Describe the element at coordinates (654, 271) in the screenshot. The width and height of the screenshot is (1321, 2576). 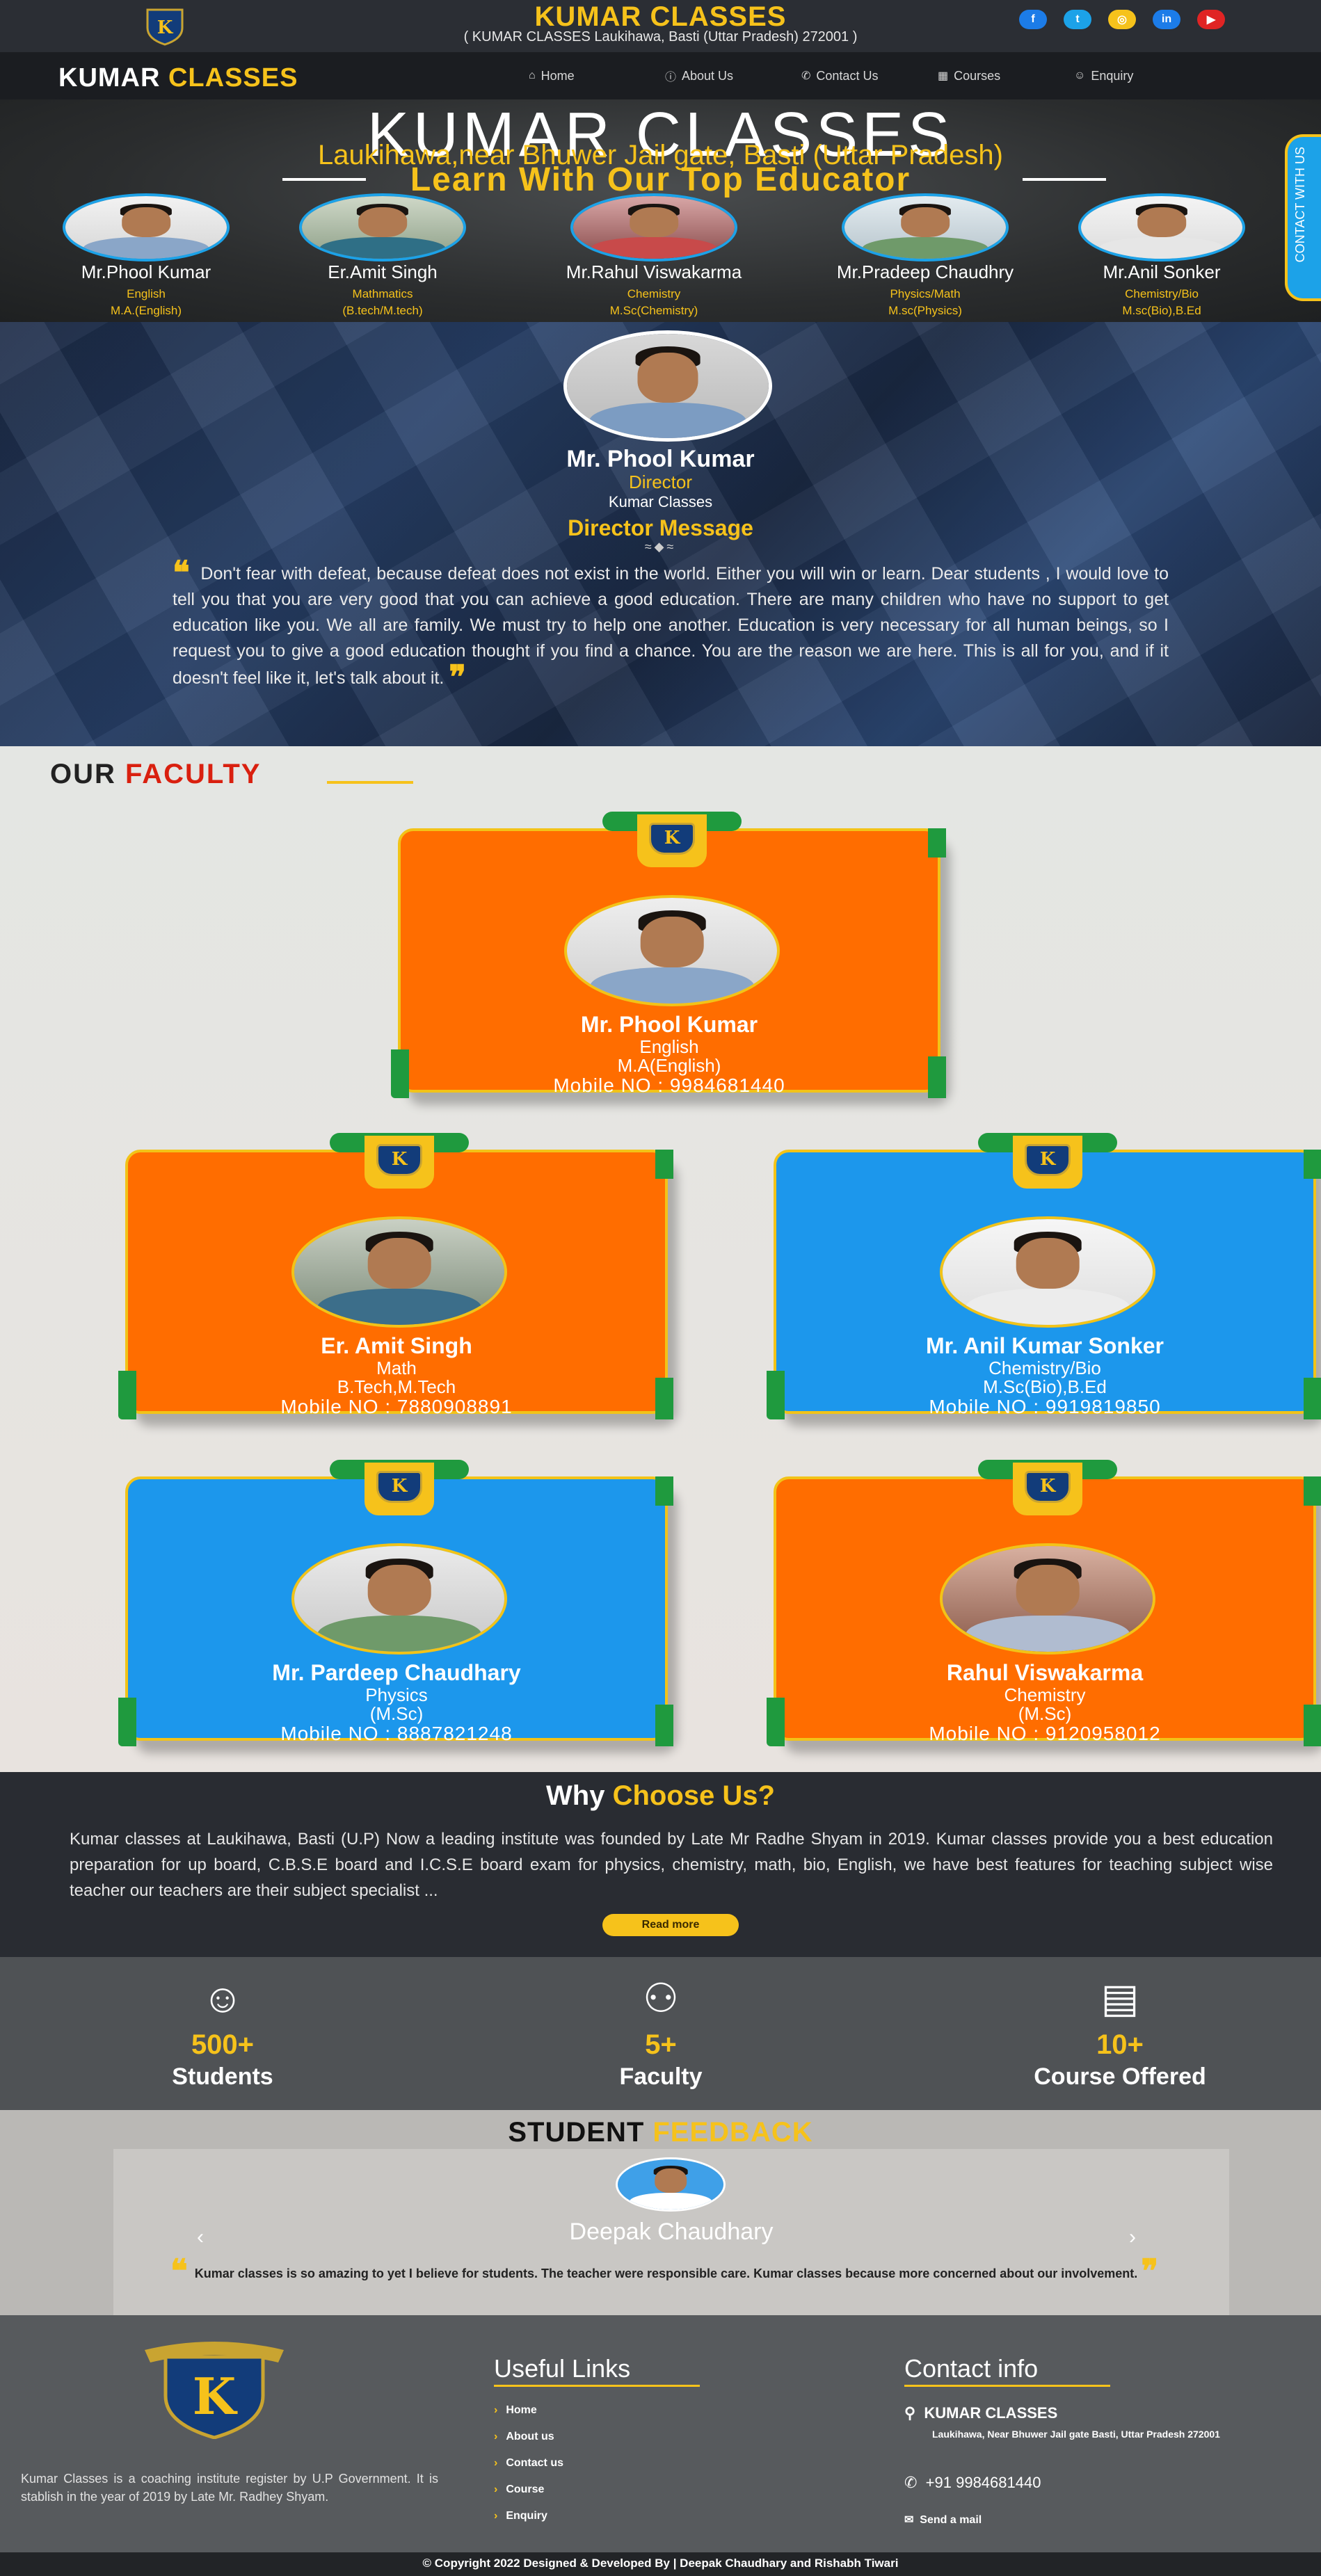
I see `teacher-name: Mr.Rahul Viswakarma` at that location.